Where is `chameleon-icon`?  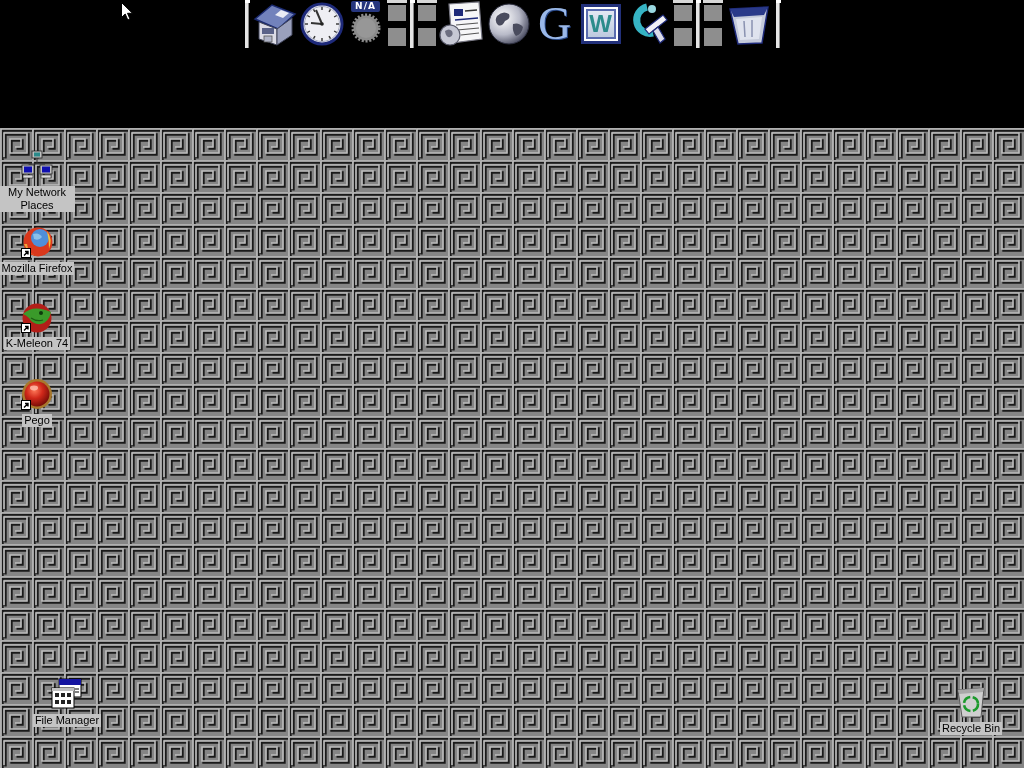 chameleon-icon is located at coordinates (37, 317).